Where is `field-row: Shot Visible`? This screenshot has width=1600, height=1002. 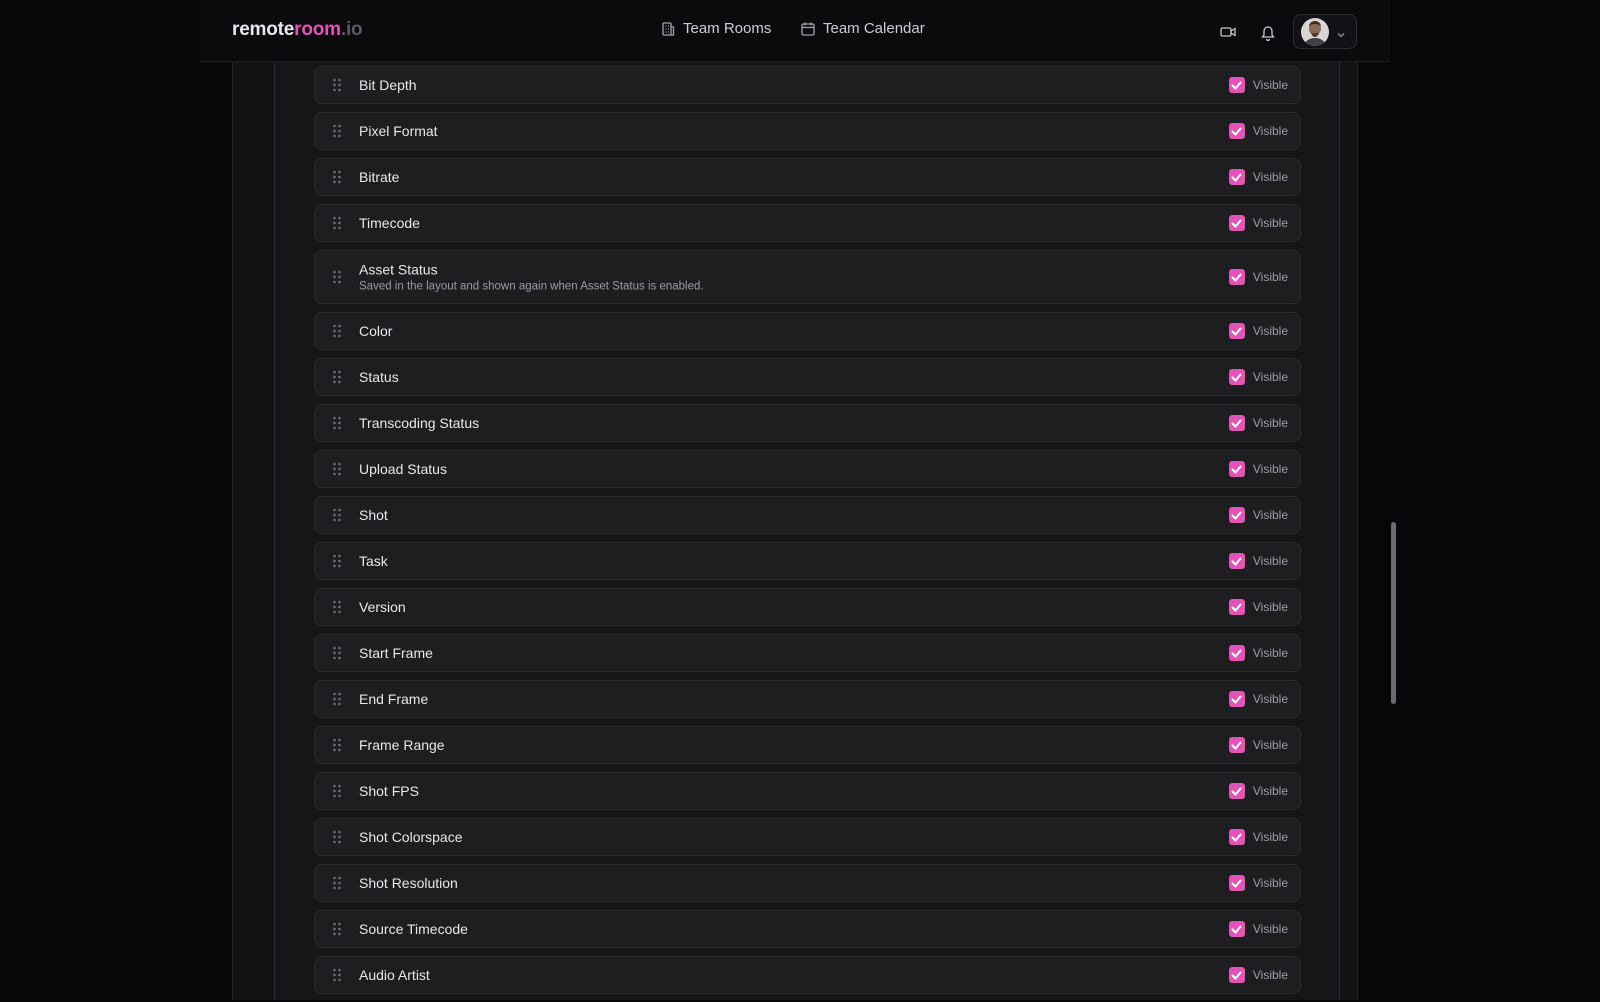 field-row: Shot Visible is located at coordinates (807, 515).